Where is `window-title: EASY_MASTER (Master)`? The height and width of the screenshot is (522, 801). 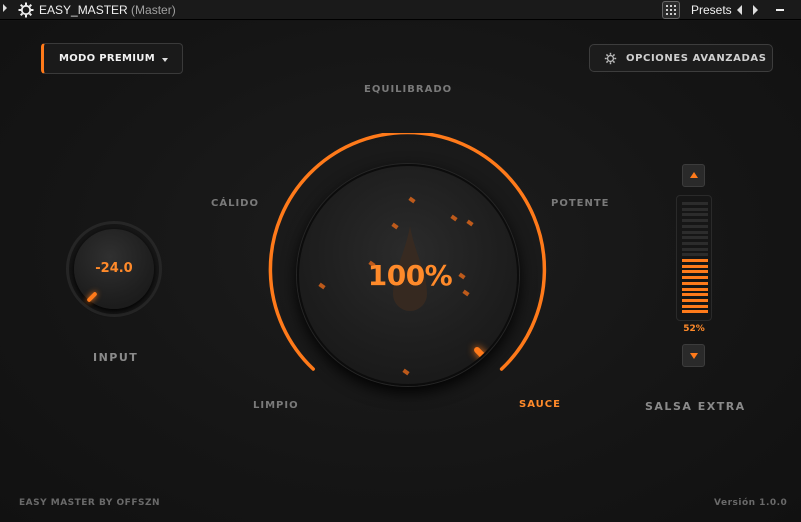 window-title: EASY_MASTER (Master) is located at coordinates (107, 10).